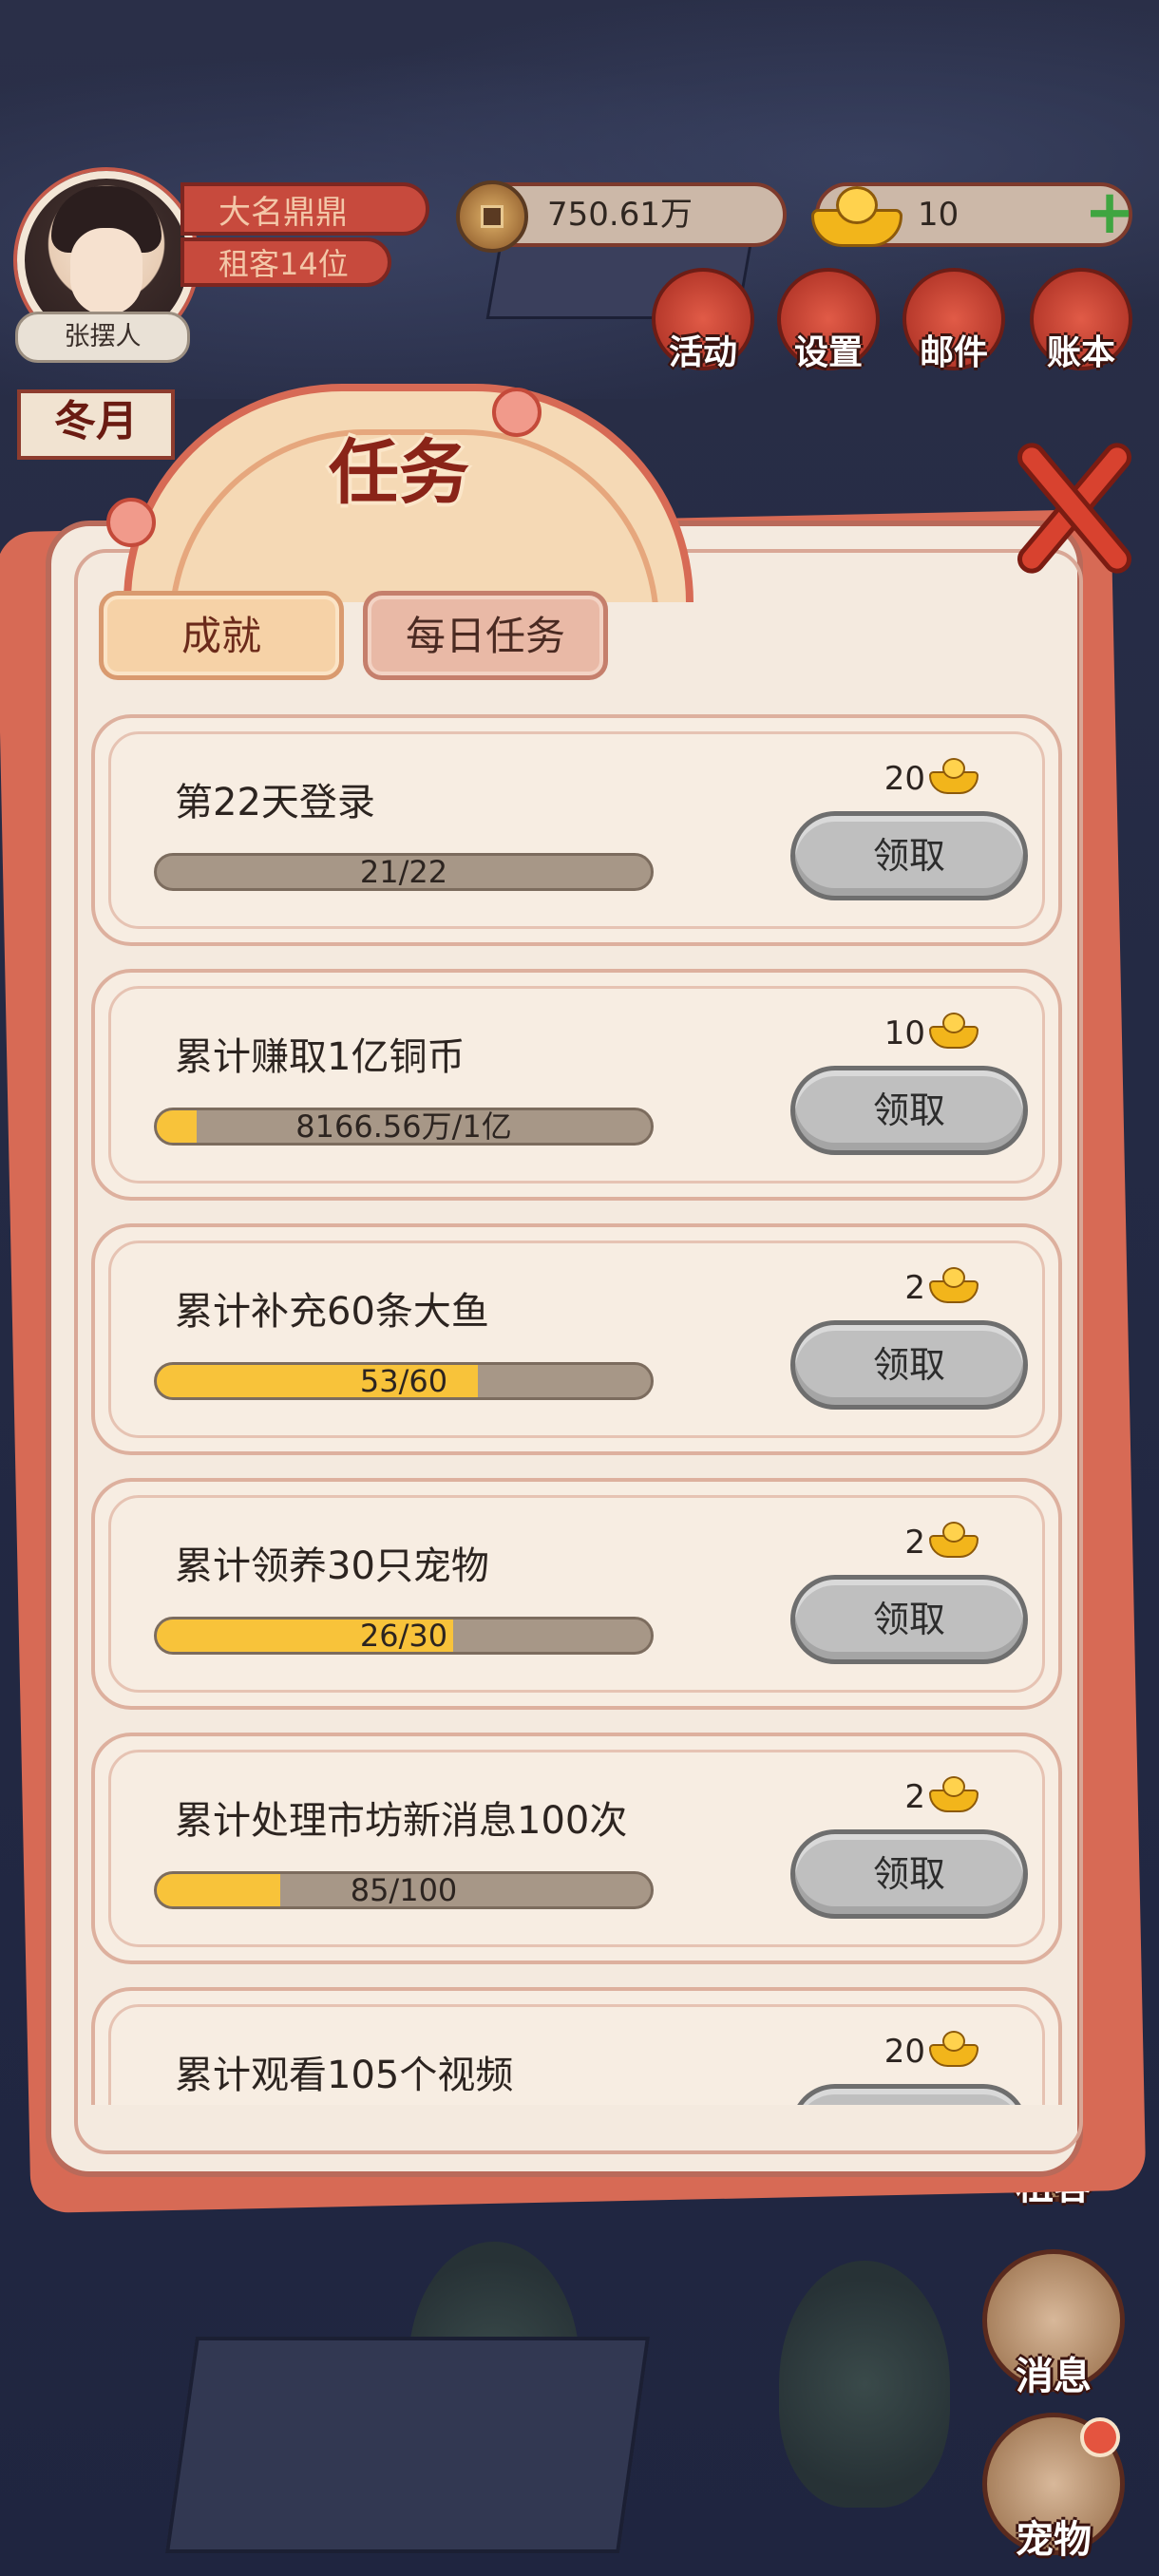 The image size is (1159, 2576). I want to click on pet-label: 宠物, so click(1054, 2540).